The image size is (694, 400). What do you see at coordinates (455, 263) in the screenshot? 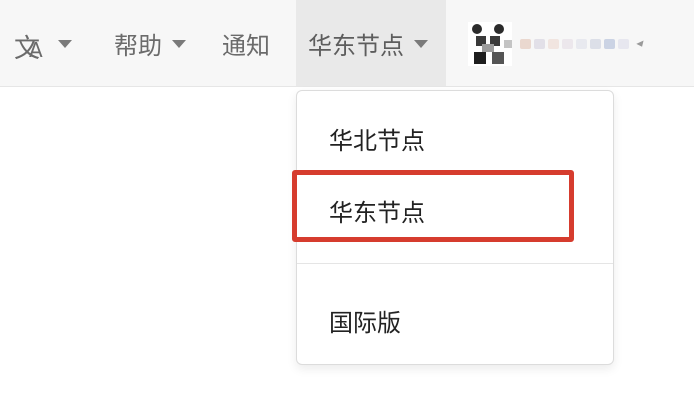
I see `dropdown-divider` at bounding box center [455, 263].